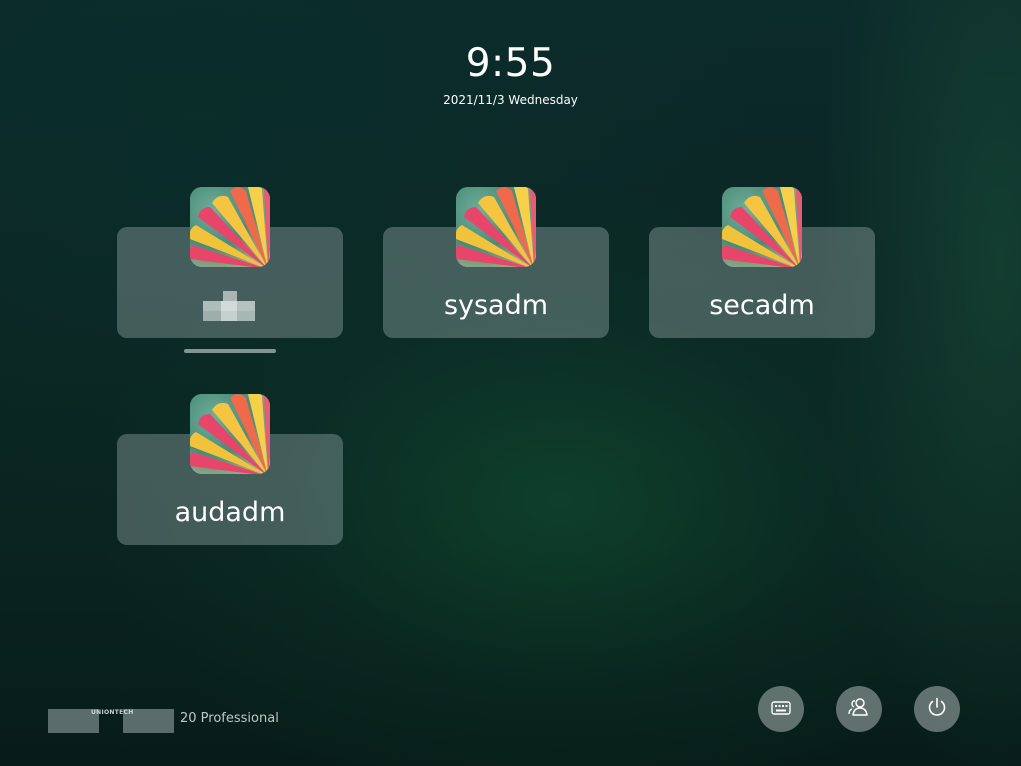  I want to click on power-button, so click(937, 709).